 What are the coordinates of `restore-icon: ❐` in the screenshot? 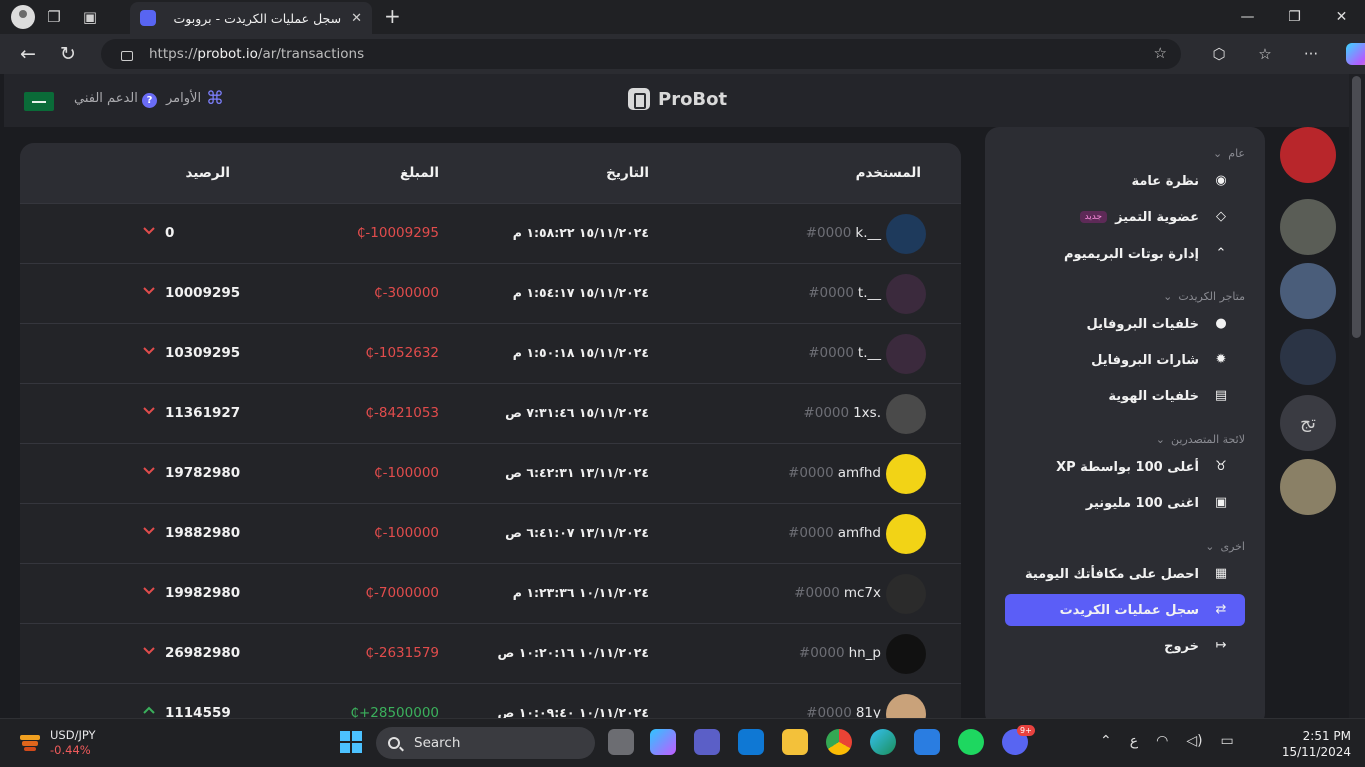 It's located at (1294, 17).